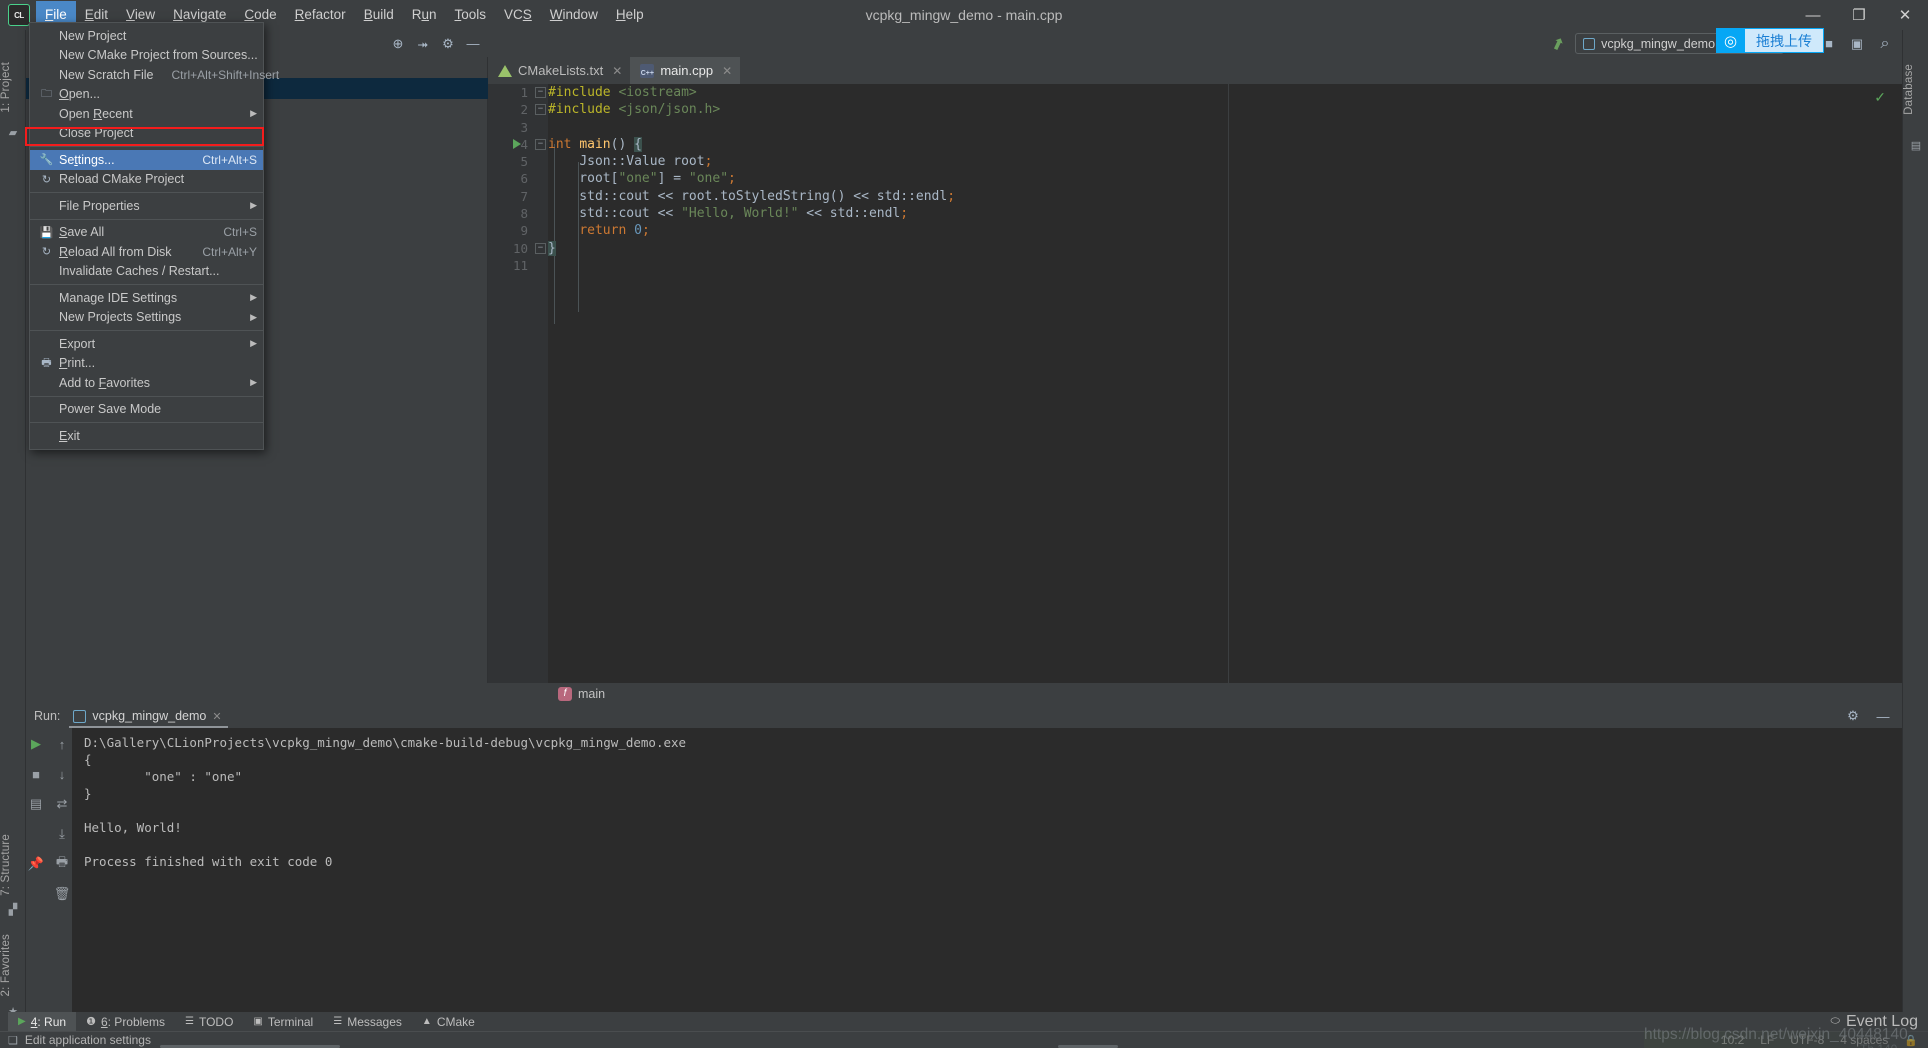 The image size is (1928, 1048). I want to click on collapse-all-icon: ⯮, so click(423, 44).